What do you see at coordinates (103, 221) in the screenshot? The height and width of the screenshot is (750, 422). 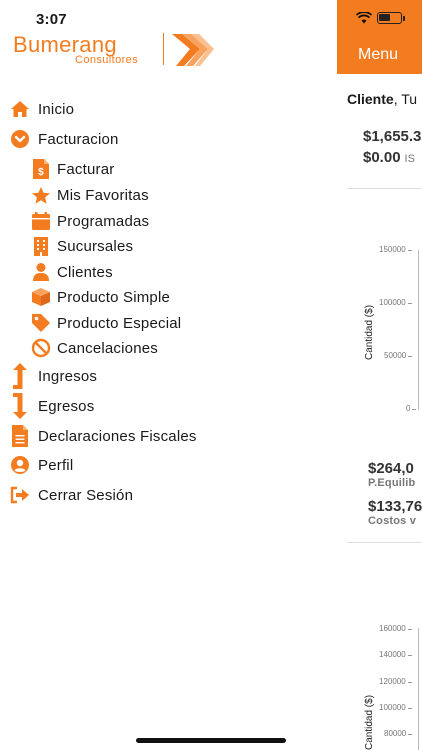 I see `menu-item-label: Programadas` at bounding box center [103, 221].